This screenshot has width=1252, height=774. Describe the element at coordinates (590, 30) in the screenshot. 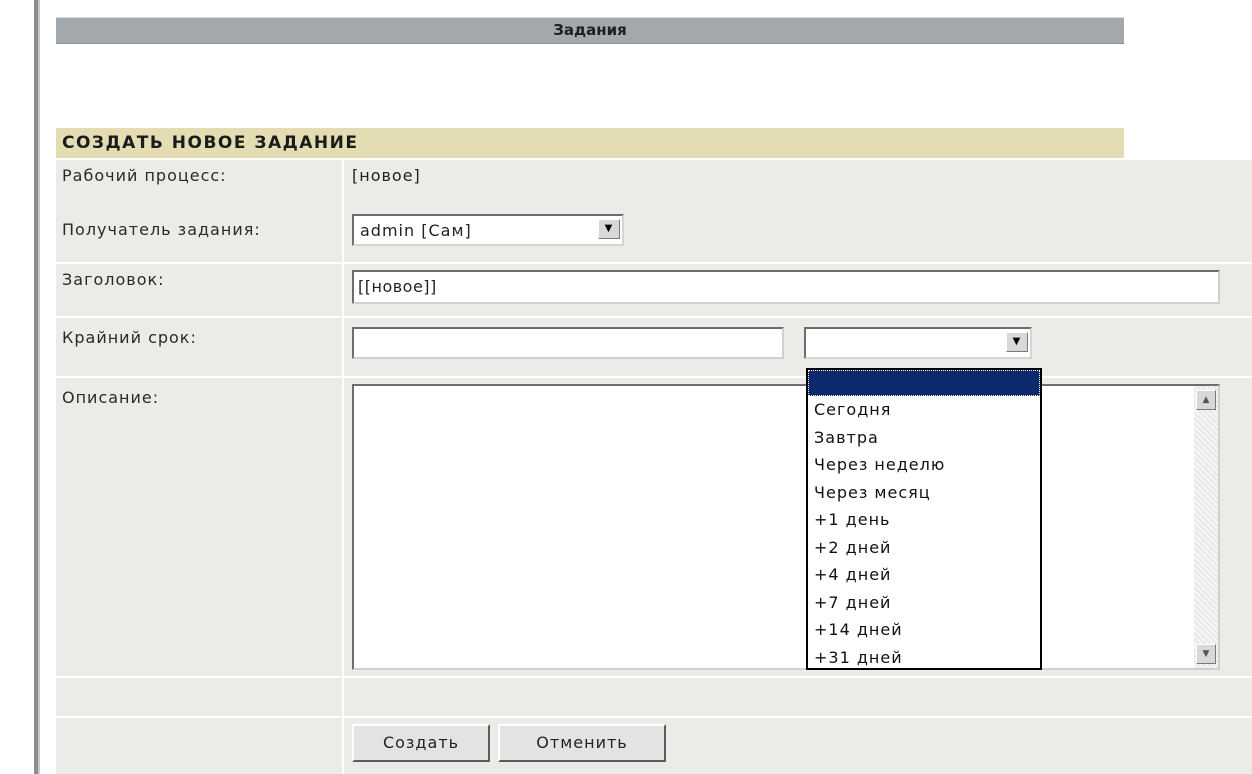

I see `page-title: Задания` at that location.